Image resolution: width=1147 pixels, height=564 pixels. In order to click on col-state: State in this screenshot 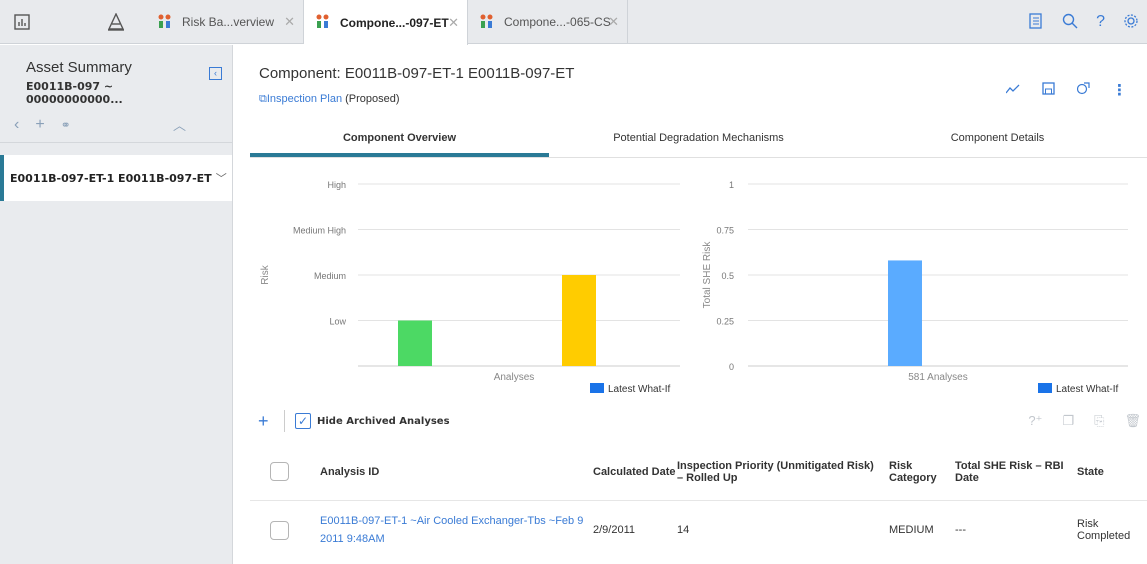, I will do `click(1112, 472)`.